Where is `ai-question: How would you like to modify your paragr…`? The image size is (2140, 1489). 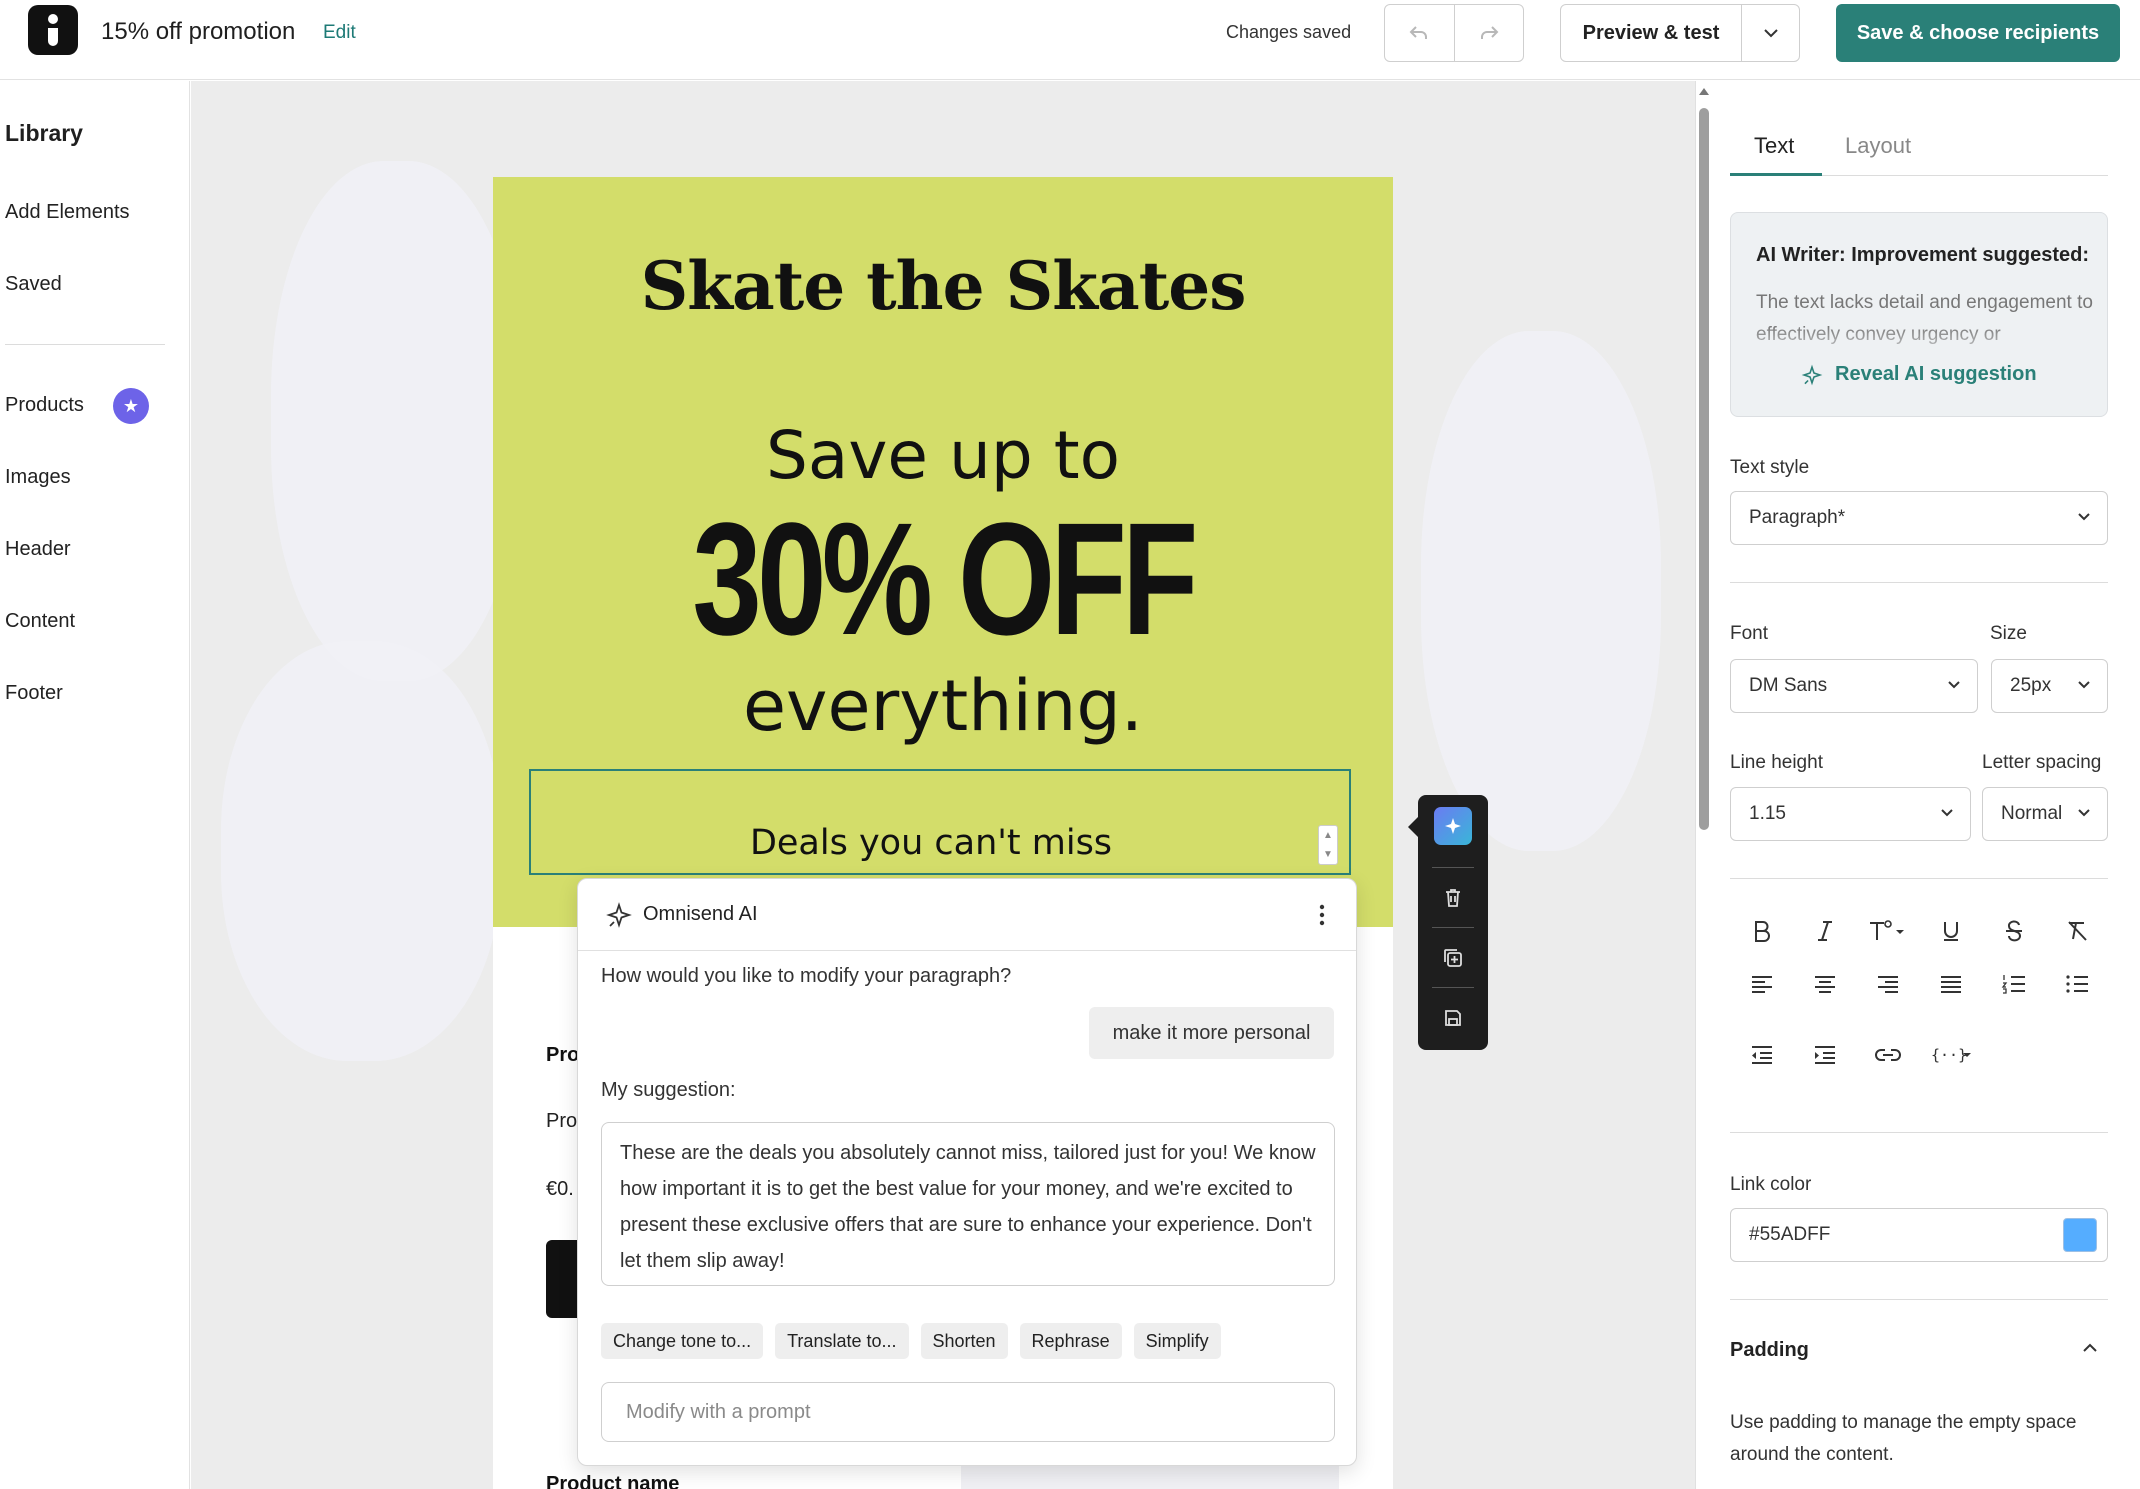
ai-question: How would you like to modify your paragr… is located at coordinates (806, 976).